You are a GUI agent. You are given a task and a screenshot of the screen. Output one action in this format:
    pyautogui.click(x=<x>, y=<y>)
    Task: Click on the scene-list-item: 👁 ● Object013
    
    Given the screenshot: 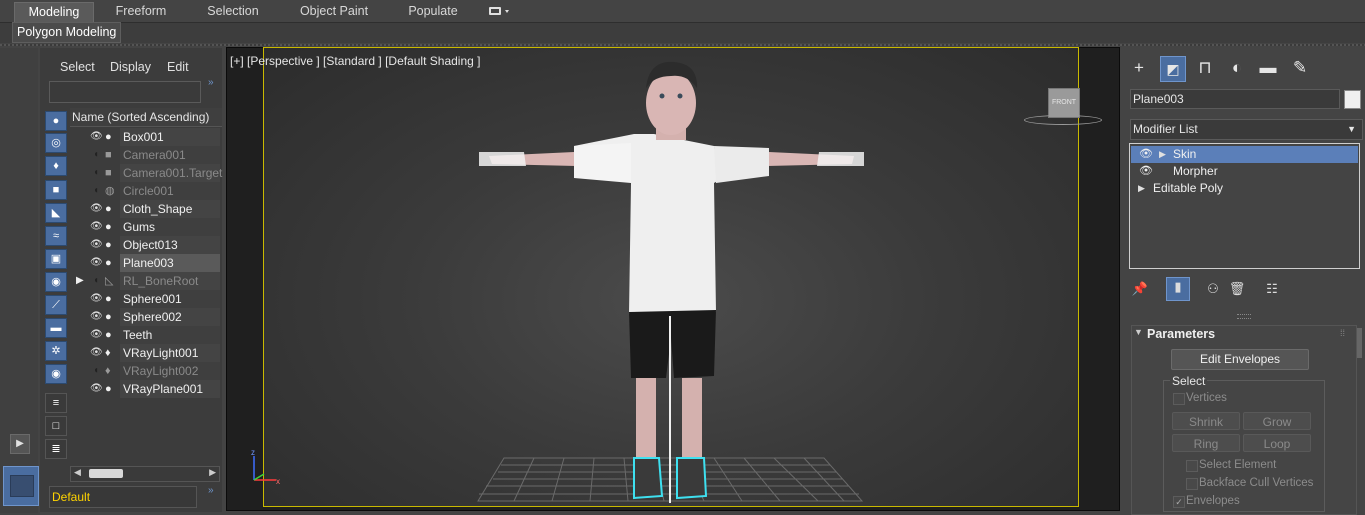 What is the action you would take?
    pyautogui.click(x=145, y=245)
    